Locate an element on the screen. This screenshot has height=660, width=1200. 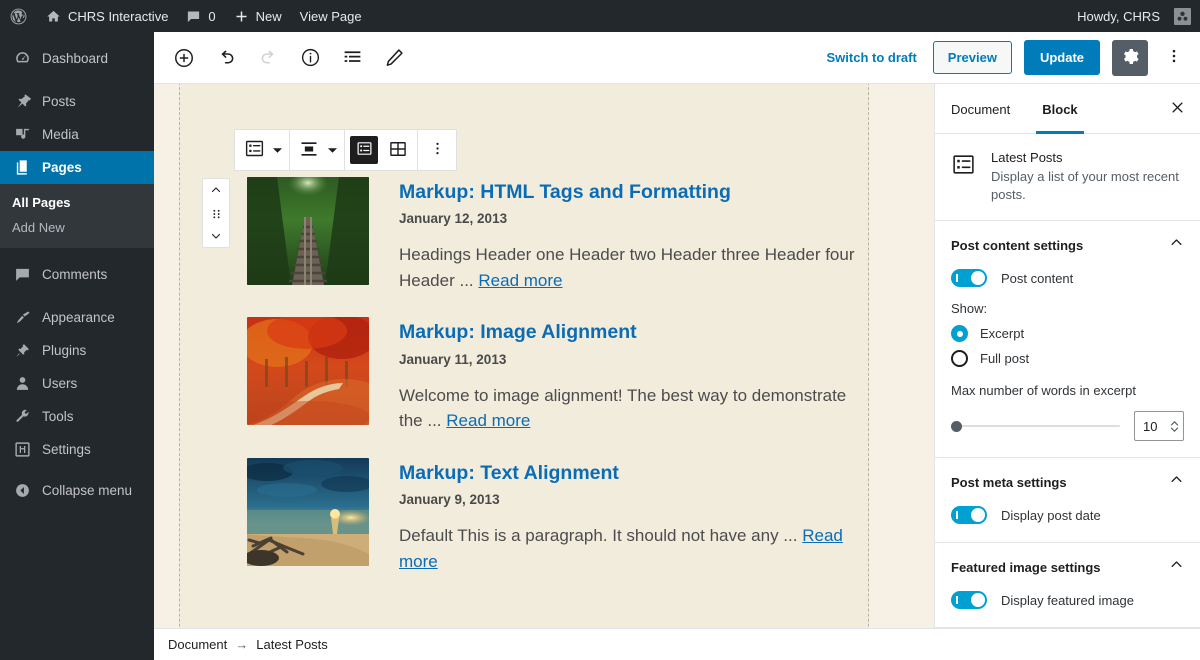
quantity-stepper is located at coordinates (1174, 426).